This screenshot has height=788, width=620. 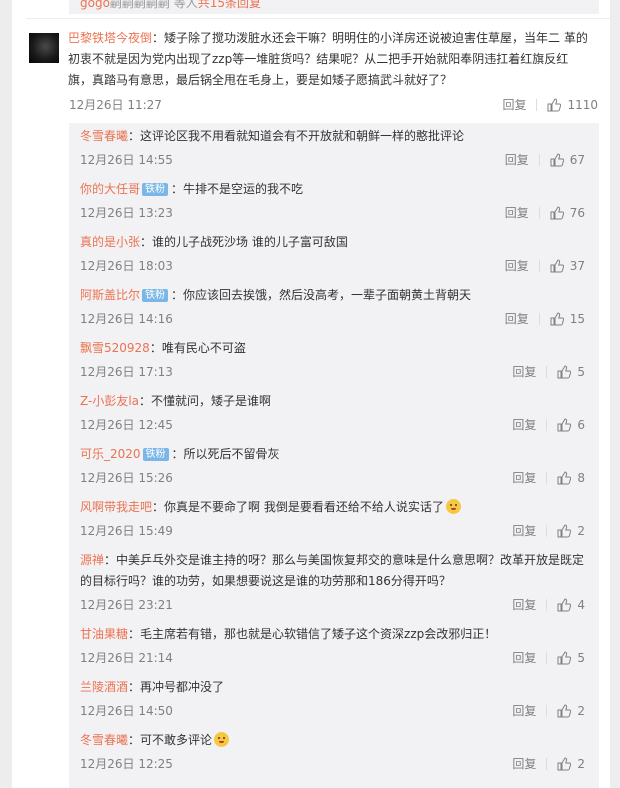 What do you see at coordinates (153, 5) in the screenshot?
I see `previous-text: 嗣嗣嗣嗣嗣 等人` at bounding box center [153, 5].